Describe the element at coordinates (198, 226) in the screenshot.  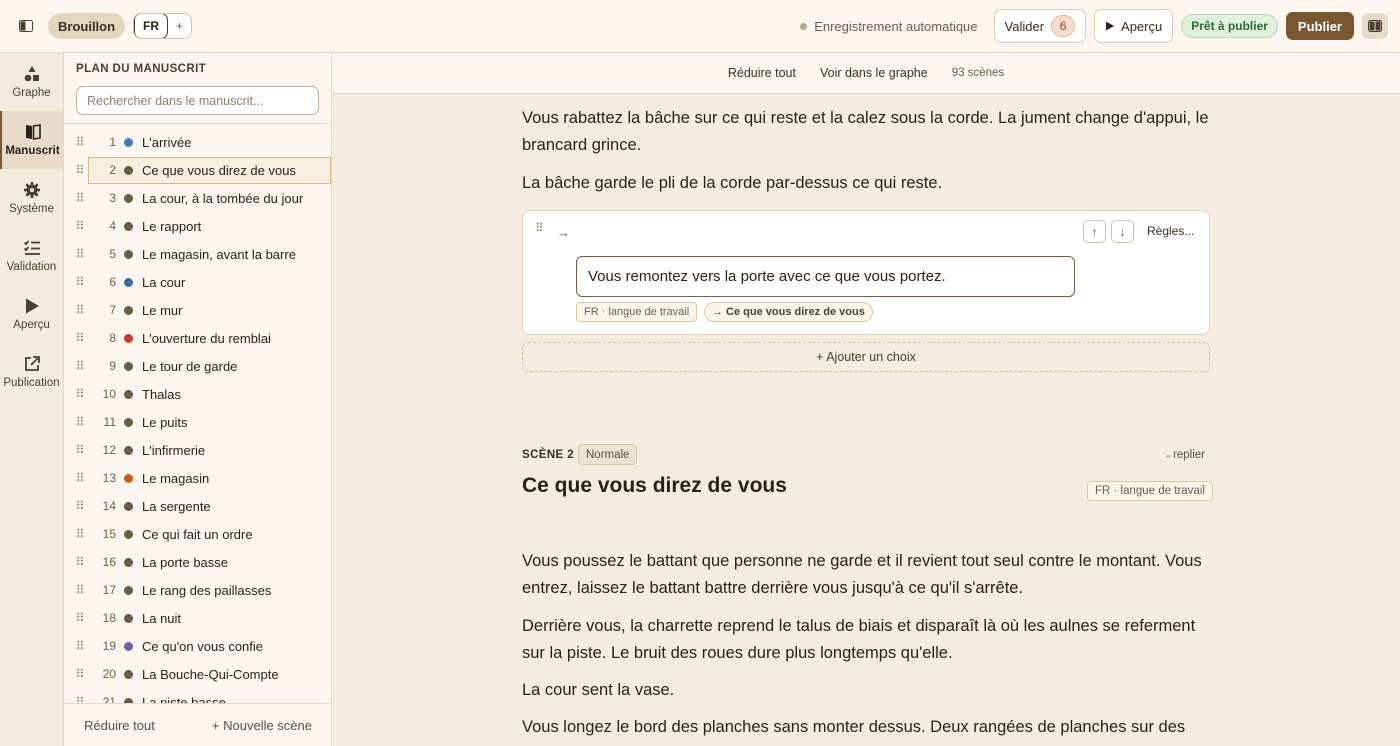
I see `scene-list-item: ⠿ 4 Le rapport` at that location.